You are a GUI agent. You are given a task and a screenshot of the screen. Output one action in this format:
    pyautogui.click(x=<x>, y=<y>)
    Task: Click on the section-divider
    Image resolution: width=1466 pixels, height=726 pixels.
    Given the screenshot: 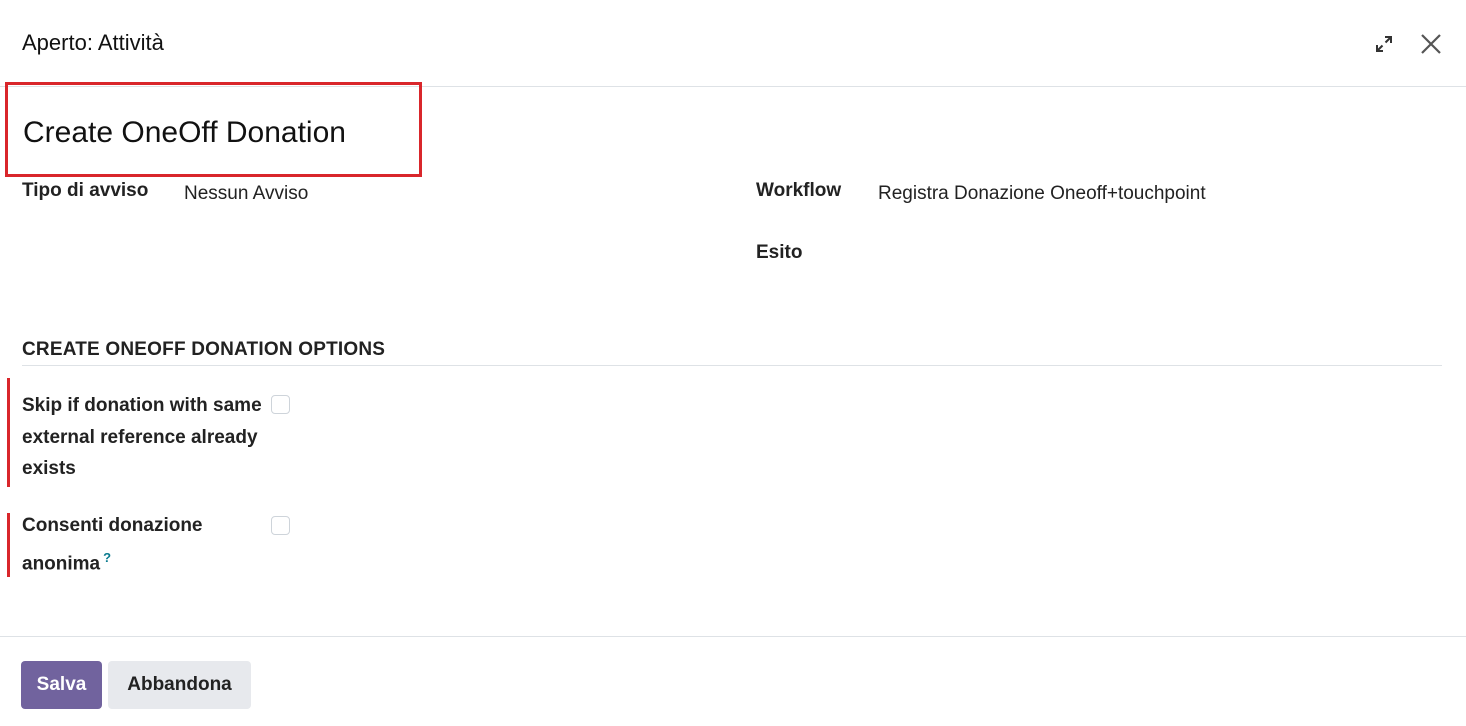 What is the action you would take?
    pyautogui.click(x=732, y=365)
    